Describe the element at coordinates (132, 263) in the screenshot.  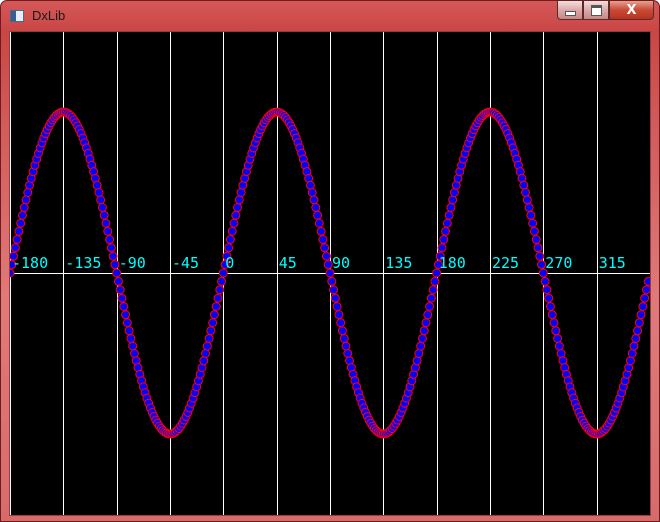
I see `tick-label-2: -90` at that location.